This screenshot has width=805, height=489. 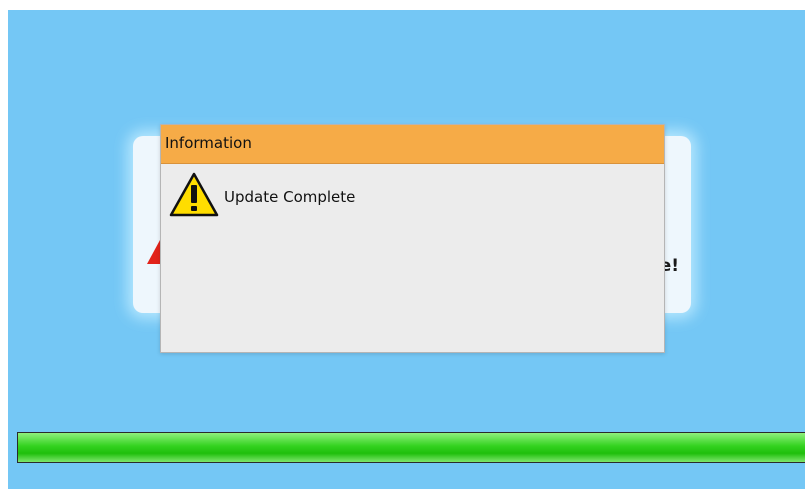 I want to click on warning-icon, so click(x=194, y=195).